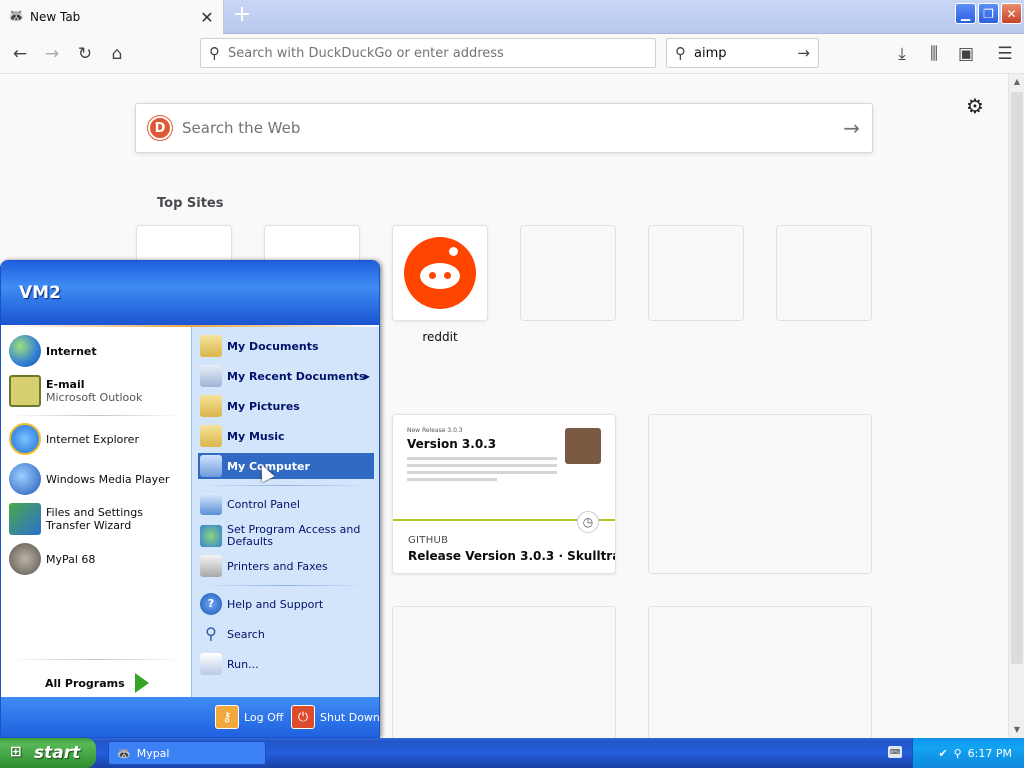  Describe the element at coordinates (57, 753) in the screenshot. I see `start-label: start` at that location.